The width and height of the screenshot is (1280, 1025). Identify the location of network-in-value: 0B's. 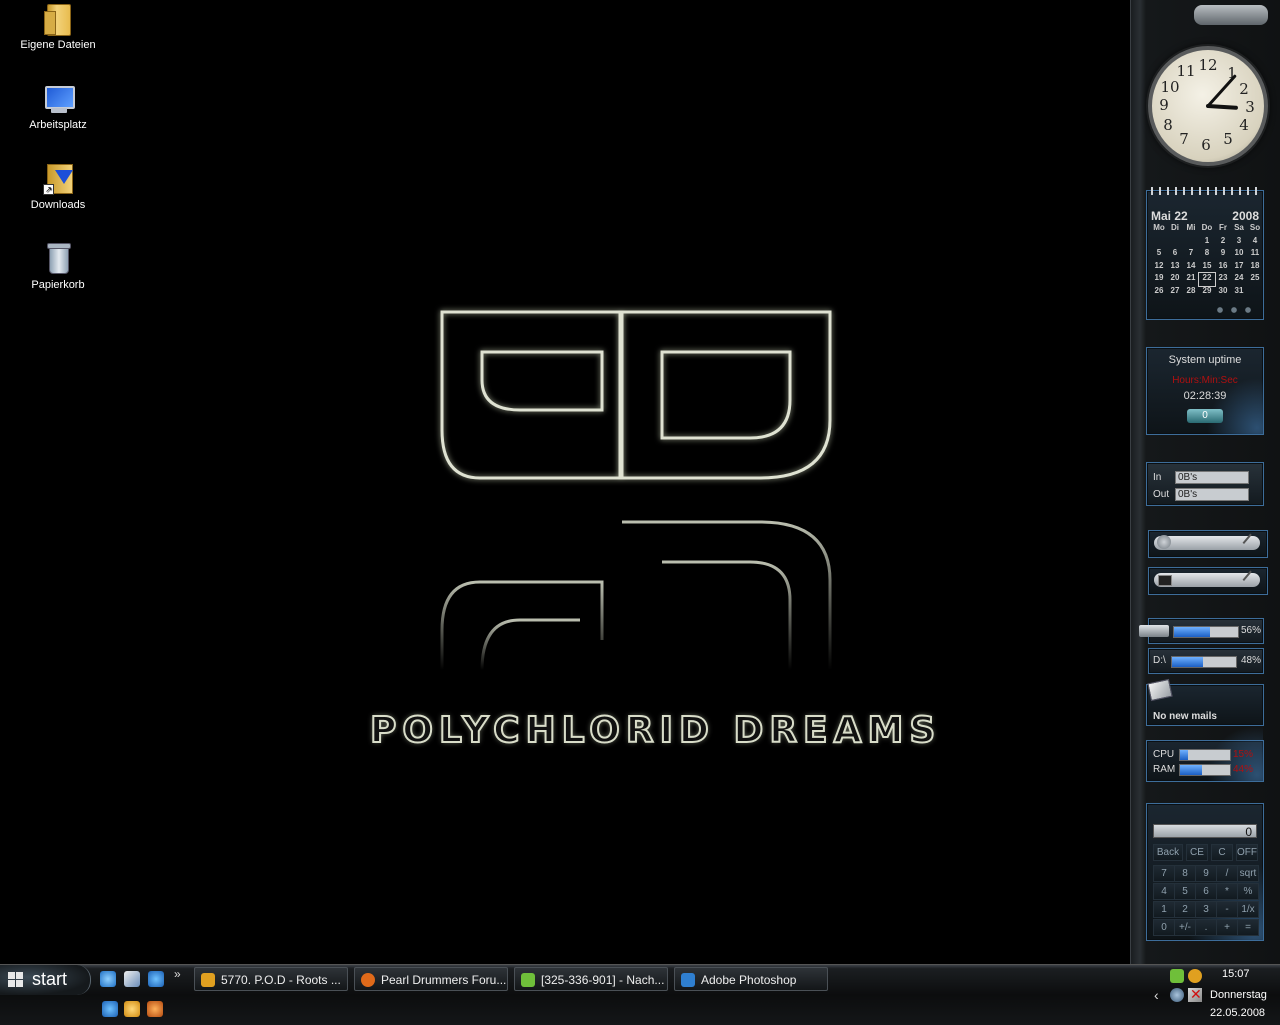
(1212, 477).